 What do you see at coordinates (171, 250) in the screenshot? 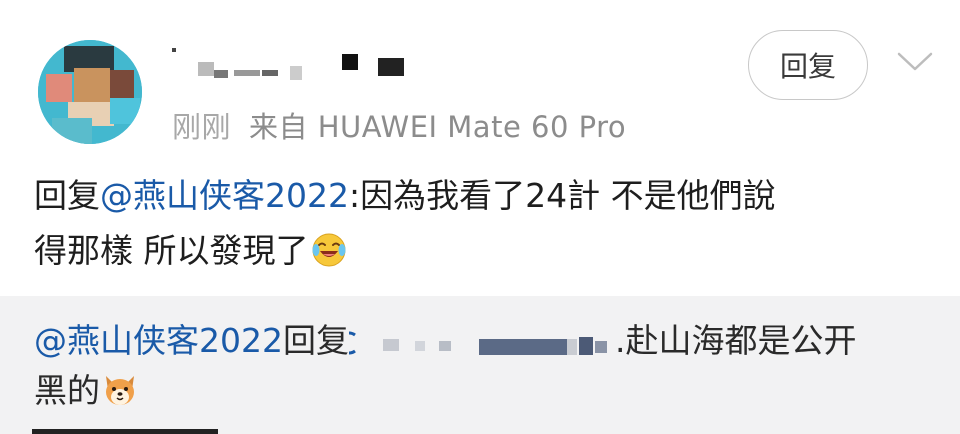
I see `comment-text-2: 得那樣 所以發現了` at bounding box center [171, 250].